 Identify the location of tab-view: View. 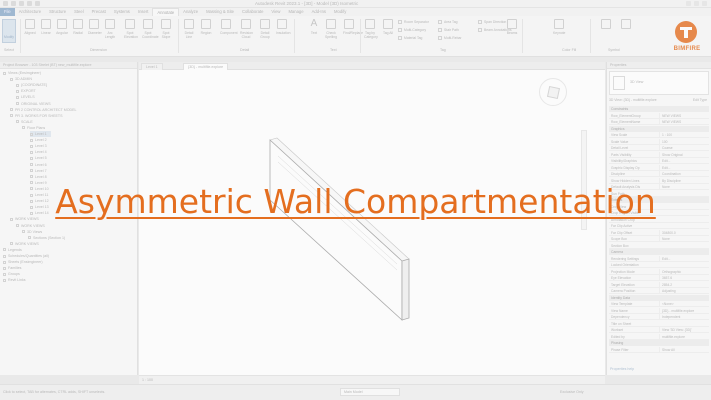
(275, 12).